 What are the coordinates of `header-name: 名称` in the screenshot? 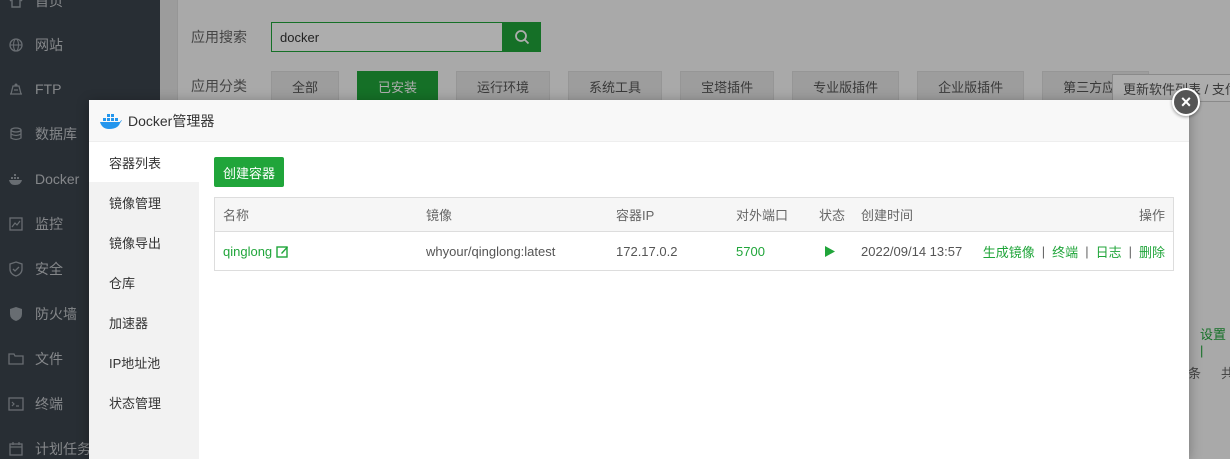 It's located at (236, 215).